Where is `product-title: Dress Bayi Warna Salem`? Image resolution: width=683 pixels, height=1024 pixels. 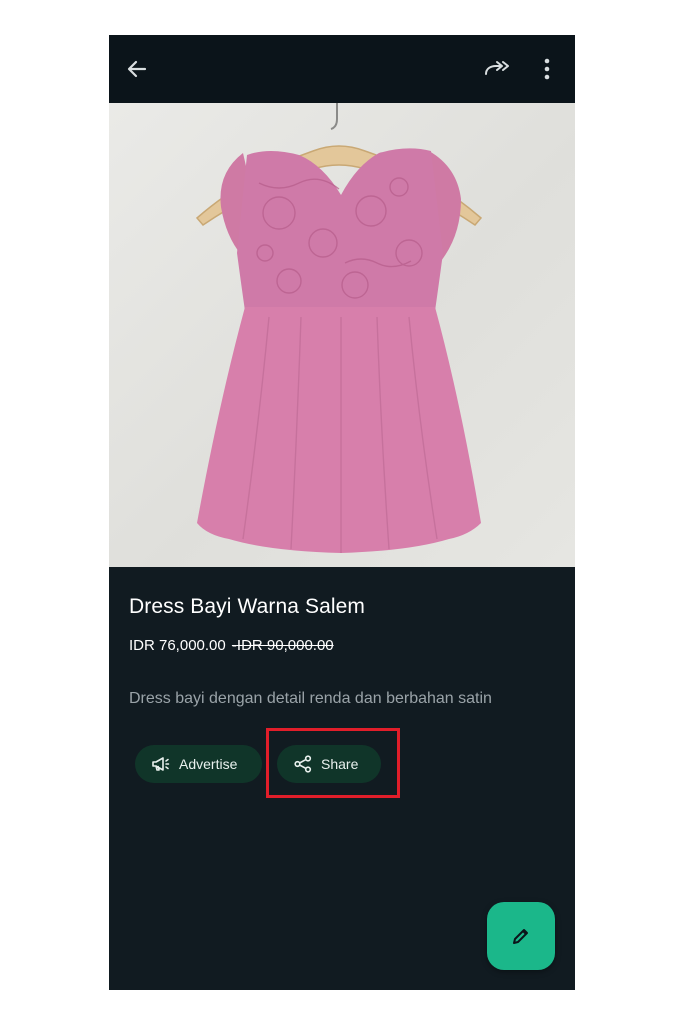 product-title: Dress Bayi Warna Salem is located at coordinates (247, 606).